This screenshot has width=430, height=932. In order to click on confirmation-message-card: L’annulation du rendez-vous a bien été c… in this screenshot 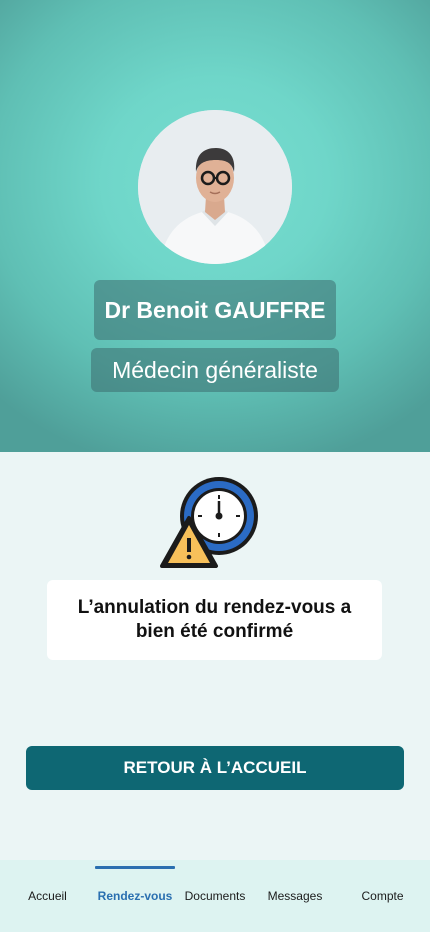, I will do `click(214, 620)`.